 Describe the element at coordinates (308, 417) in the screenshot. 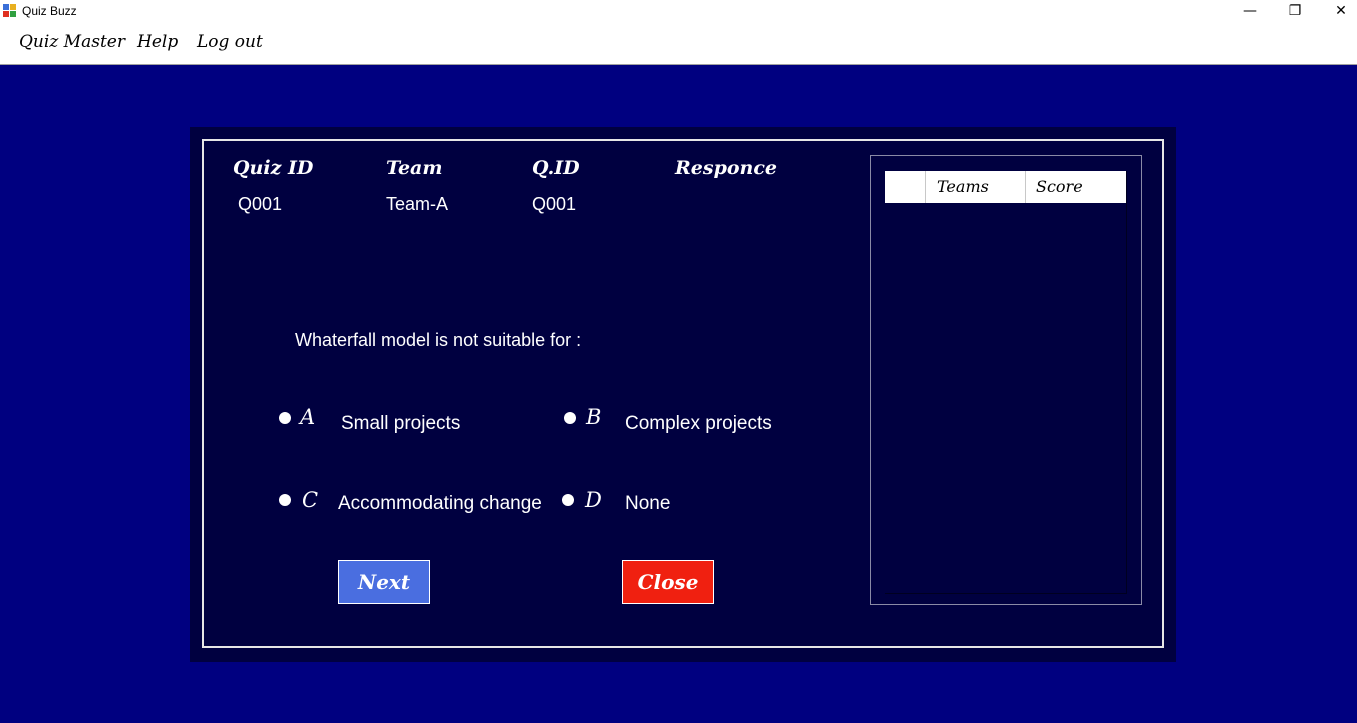

I see `option-a-letter: A` at that location.